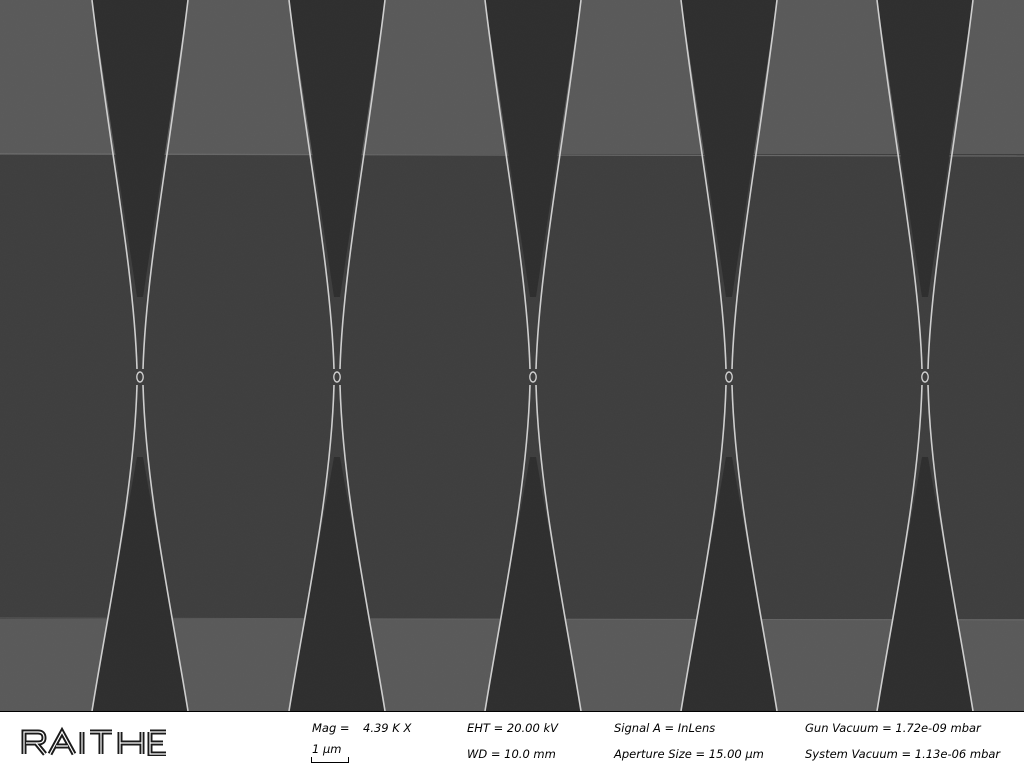 This screenshot has width=1024, height=768. I want to click on aperture-readout: Aperture Size = 15.00 µm, so click(689, 754).